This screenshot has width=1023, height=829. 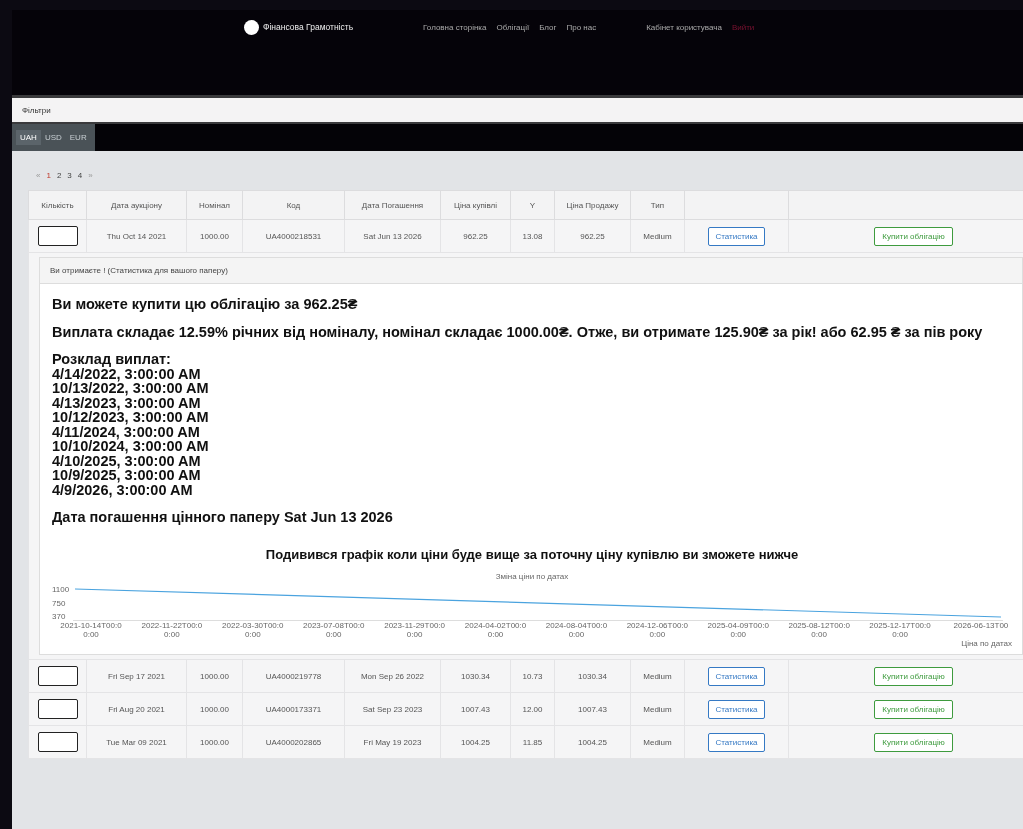 I want to click on table-cell: Mon Sep 26 2022, so click(x=392, y=676).